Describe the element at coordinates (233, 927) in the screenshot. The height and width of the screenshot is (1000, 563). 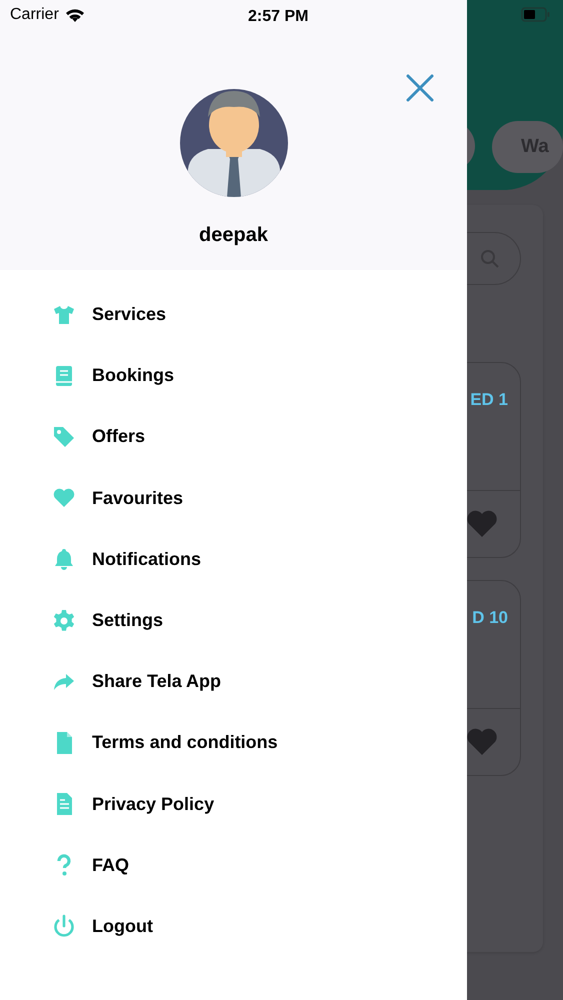
I see `menu-item: Logout` at that location.